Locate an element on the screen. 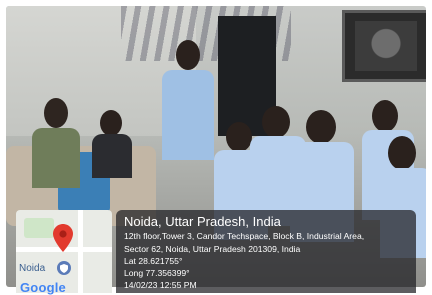 The image size is (432, 295). map-road is located at coordinates (80, 251).